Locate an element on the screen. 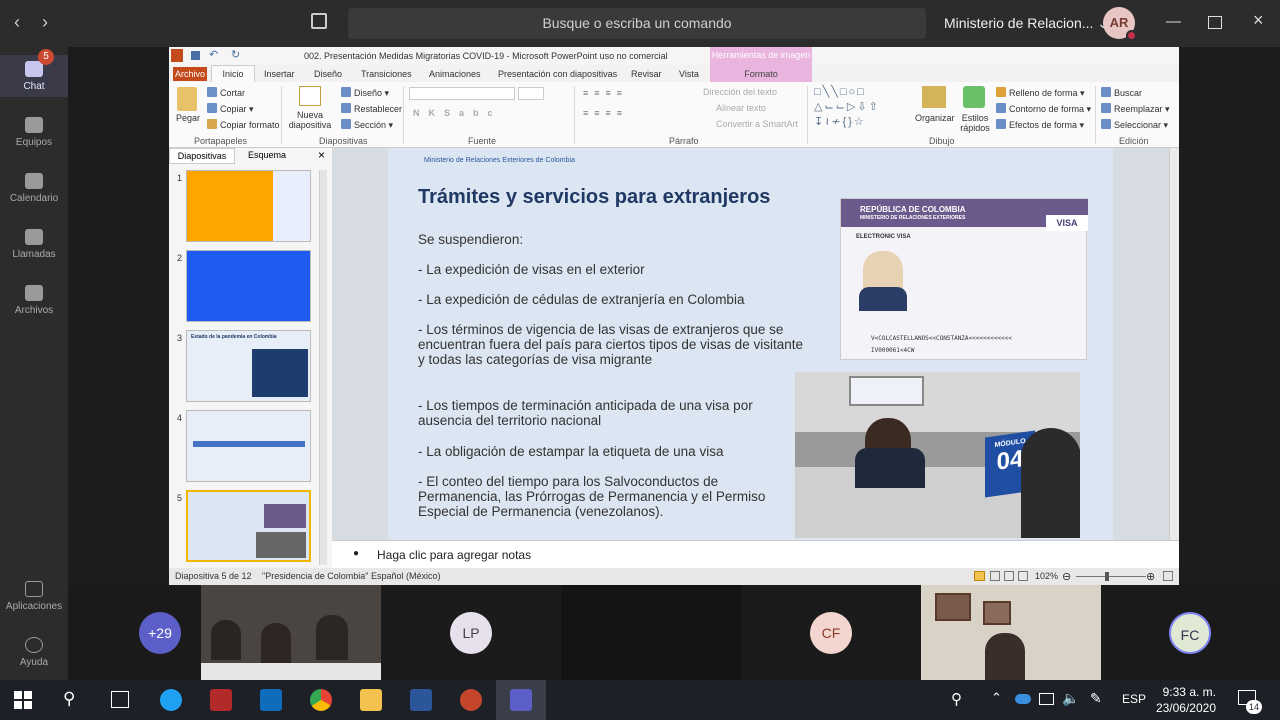 The image size is (1280, 720). network-icon is located at coordinates (1046, 699).